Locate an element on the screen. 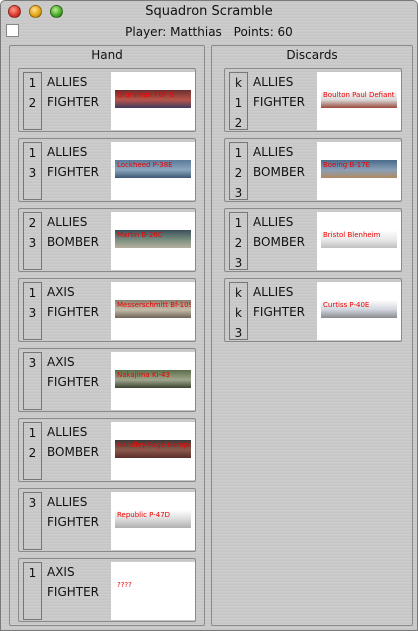 Image resolution: width=418 pixels, height=631 pixels. plane-photo: Grumman F6F-5 is located at coordinates (153, 99).